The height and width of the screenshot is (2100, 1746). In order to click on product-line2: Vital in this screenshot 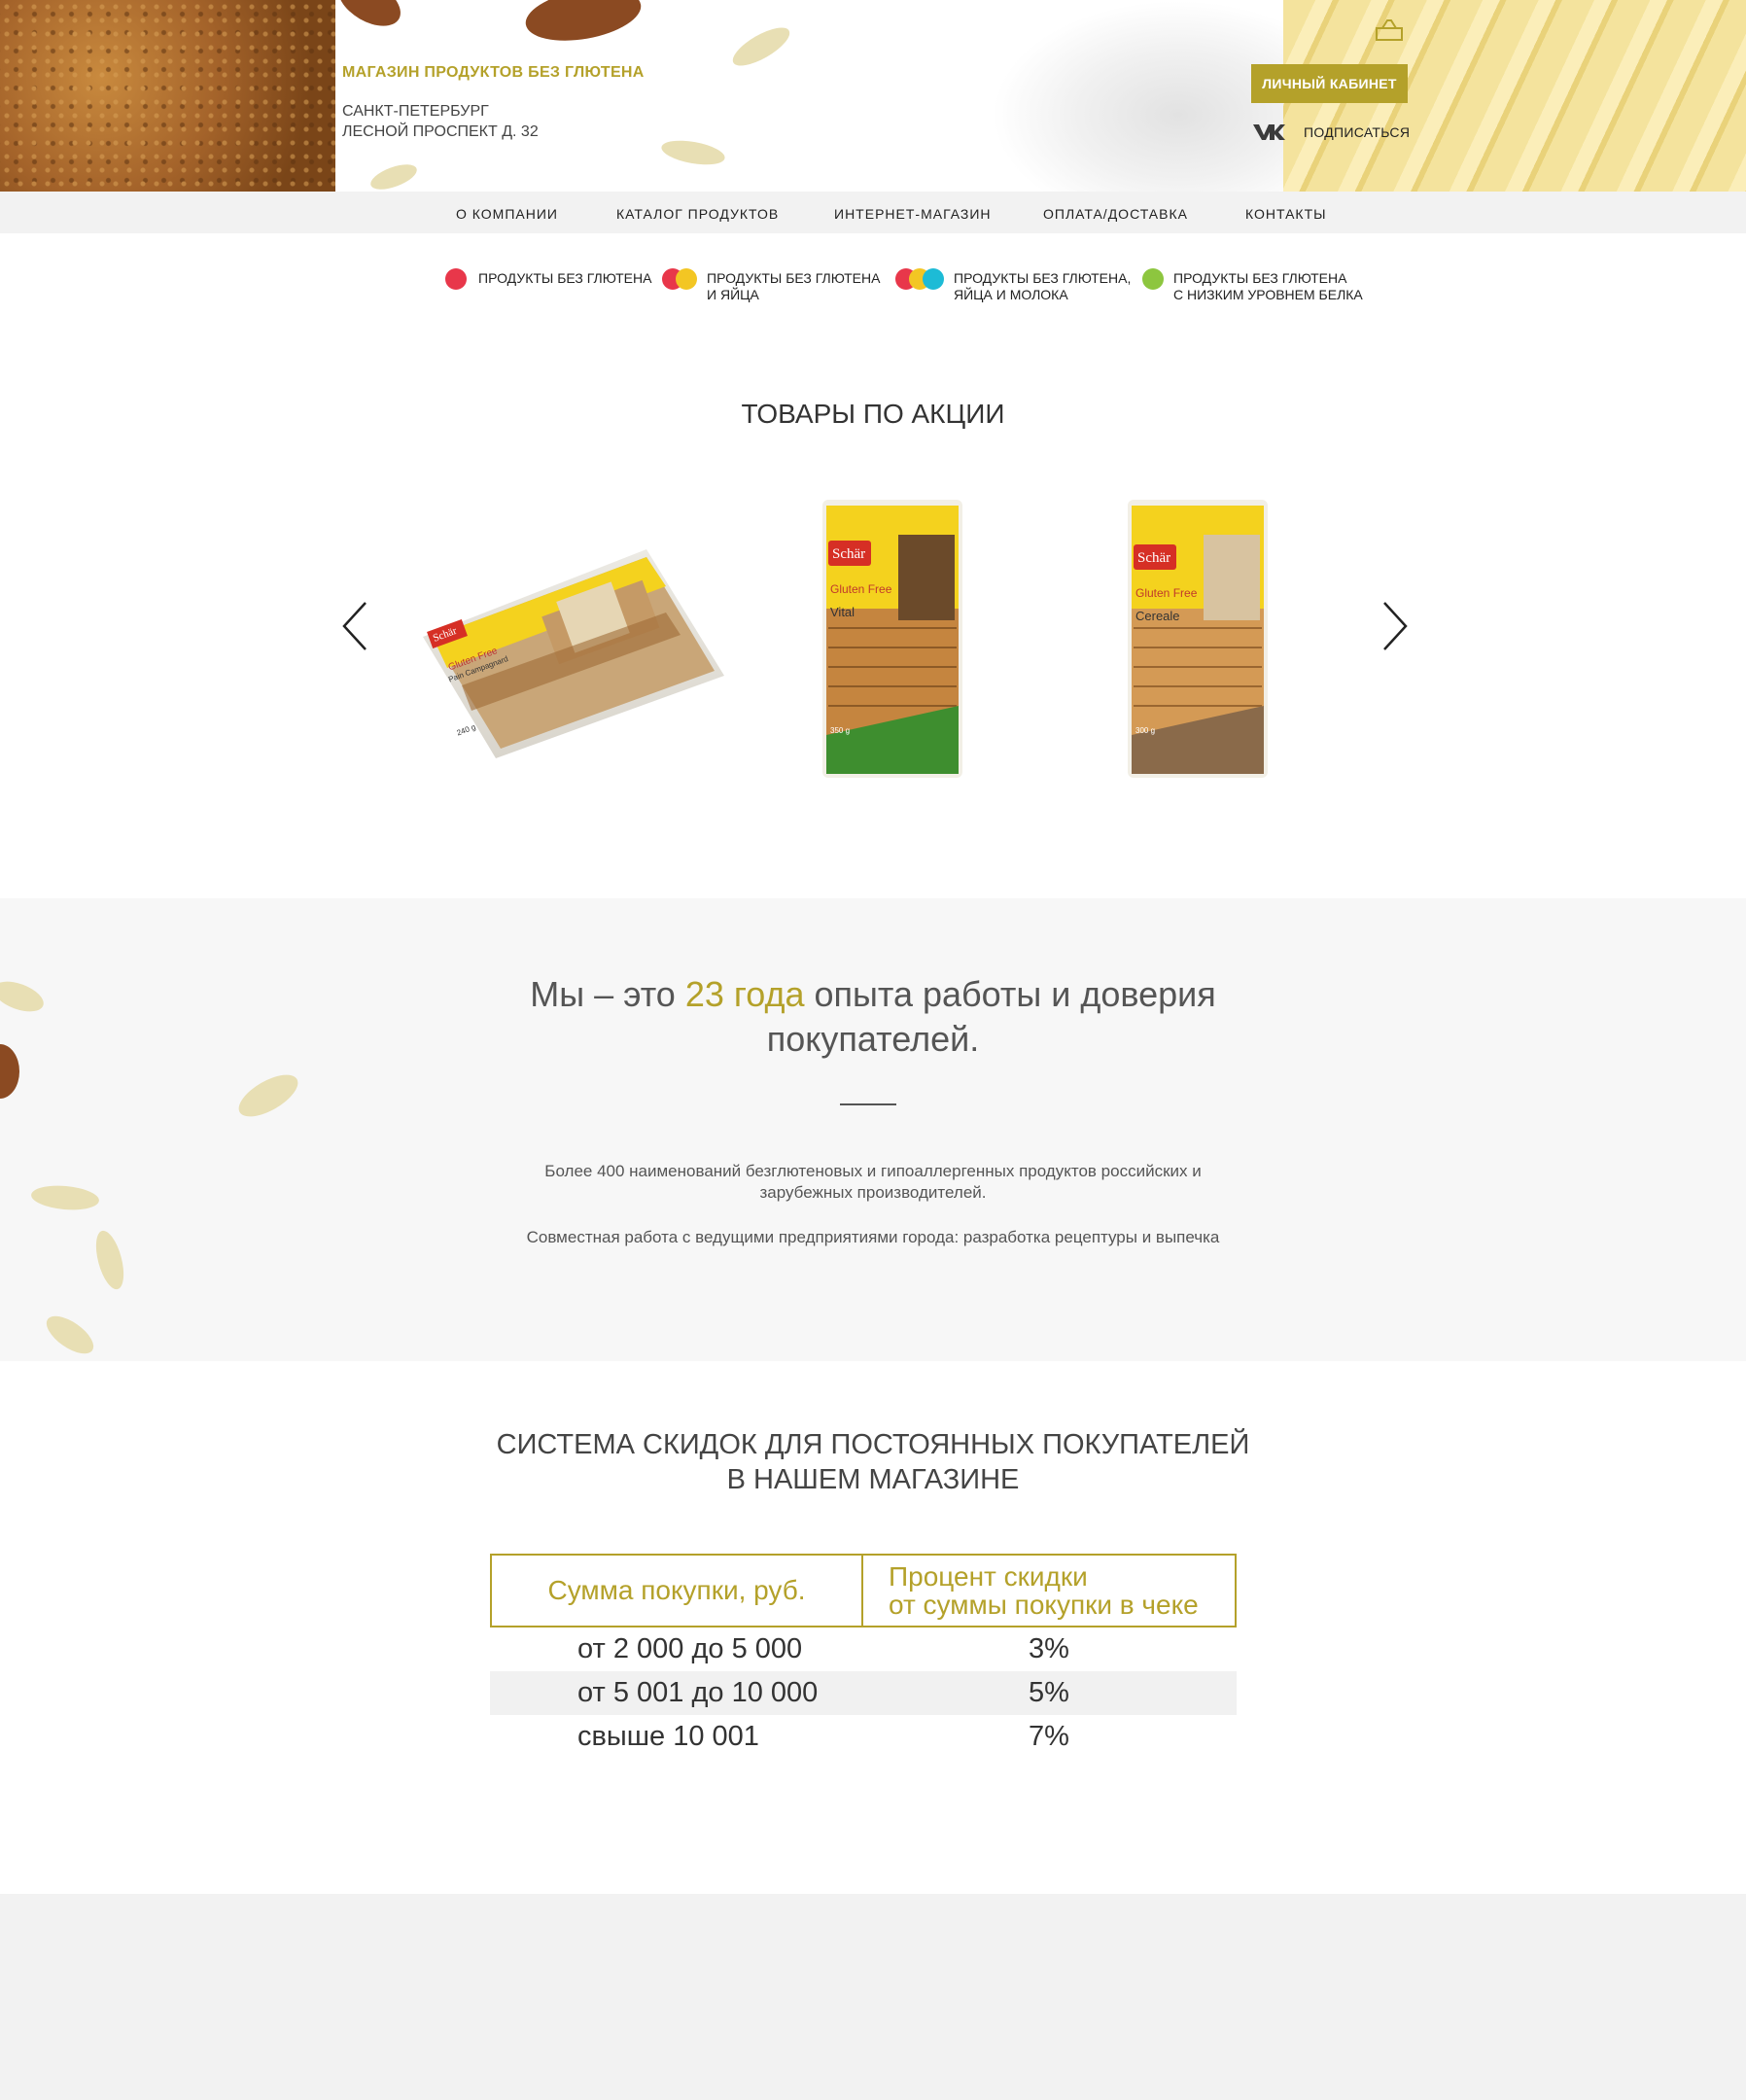, I will do `click(842, 612)`.